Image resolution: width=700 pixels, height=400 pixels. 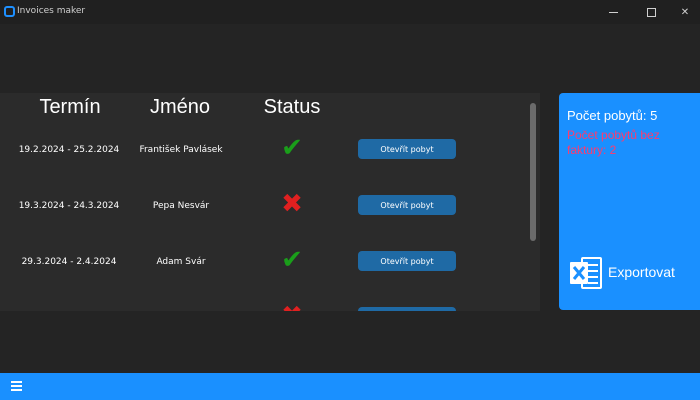 What do you see at coordinates (260, 306) in the screenshot?
I see `table-row: ✖` at bounding box center [260, 306].